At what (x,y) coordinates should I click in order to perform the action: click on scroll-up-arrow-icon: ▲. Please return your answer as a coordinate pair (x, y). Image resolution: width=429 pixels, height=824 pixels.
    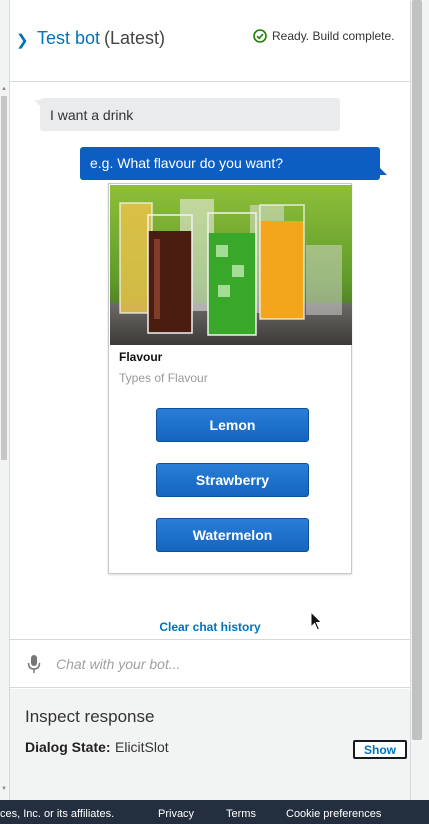
    Looking at the image, I should click on (4, 89).